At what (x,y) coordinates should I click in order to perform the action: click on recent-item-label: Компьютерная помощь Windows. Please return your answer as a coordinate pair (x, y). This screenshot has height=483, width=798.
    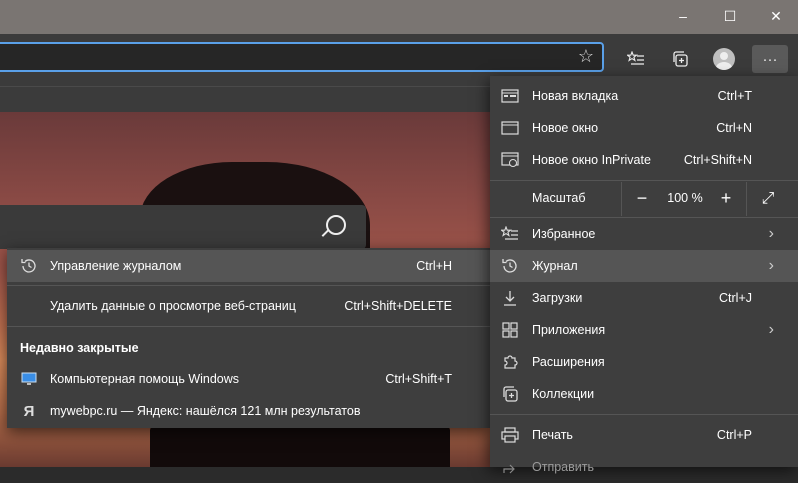
    Looking at the image, I should click on (145, 379).